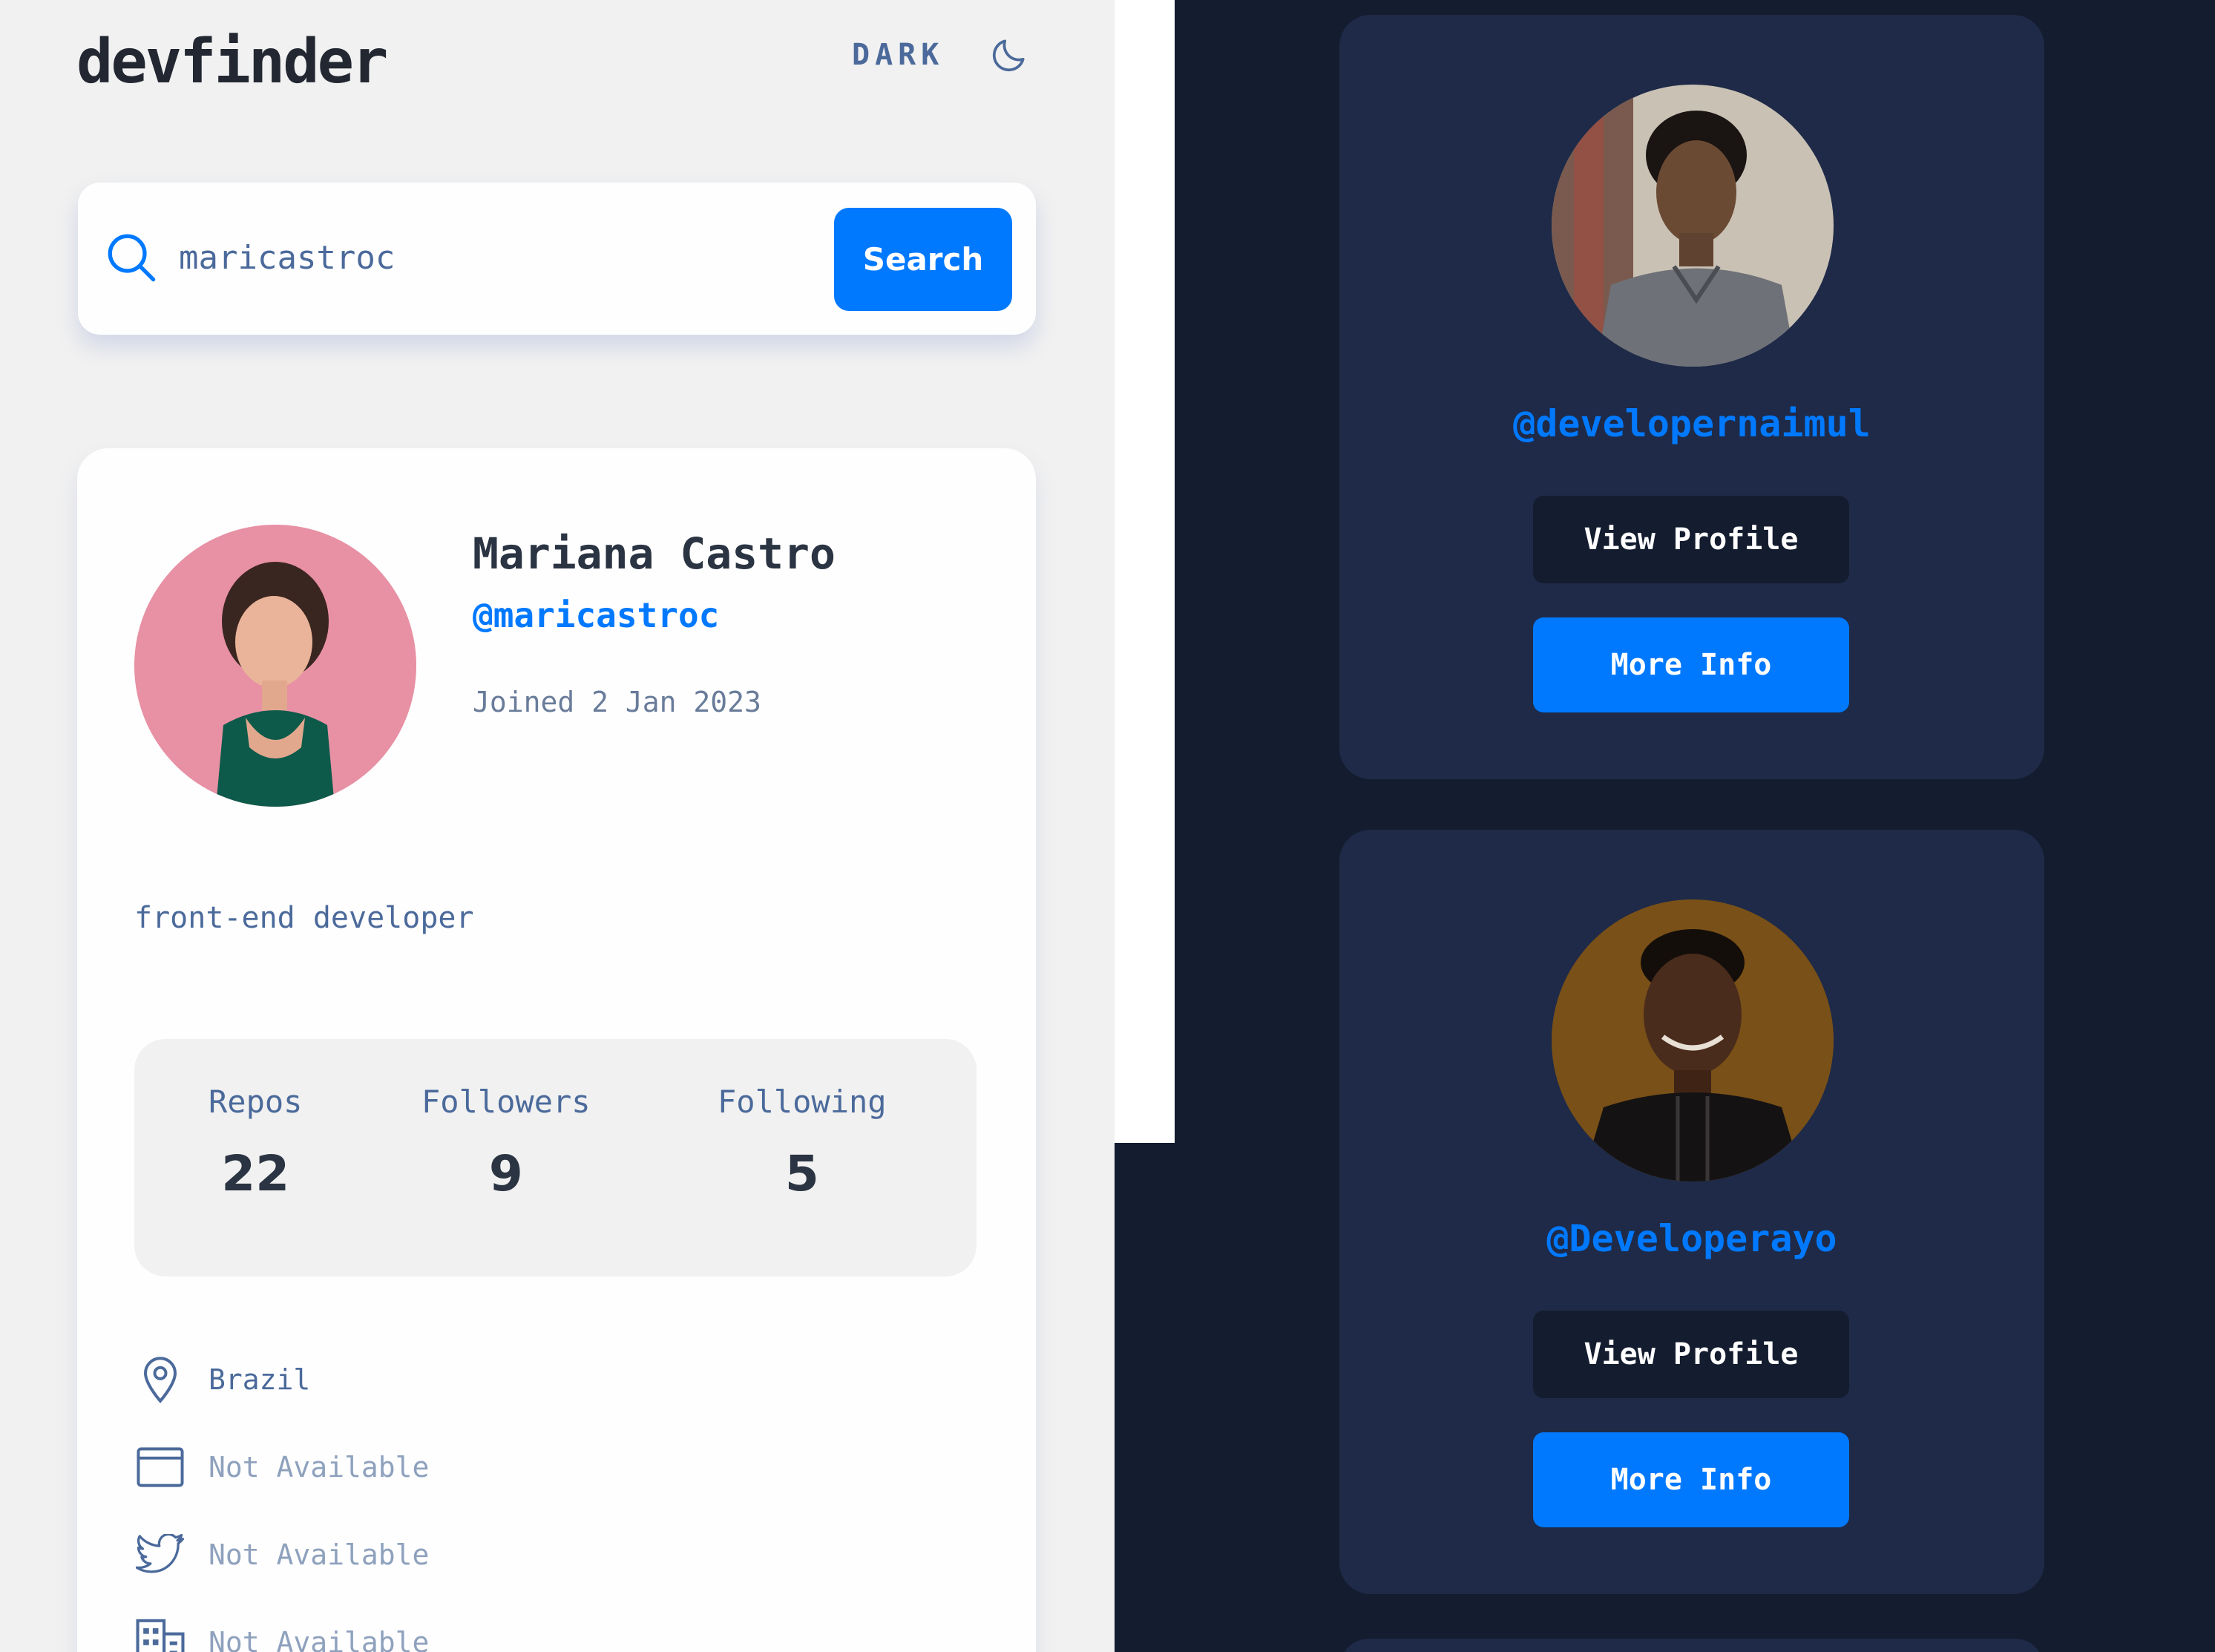 The image size is (2215, 1652). What do you see at coordinates (1691, 1212) in the screenshot?
I see `developer-card: @Developerayo View Profile More Info` at bounding box center [1691, 1212].